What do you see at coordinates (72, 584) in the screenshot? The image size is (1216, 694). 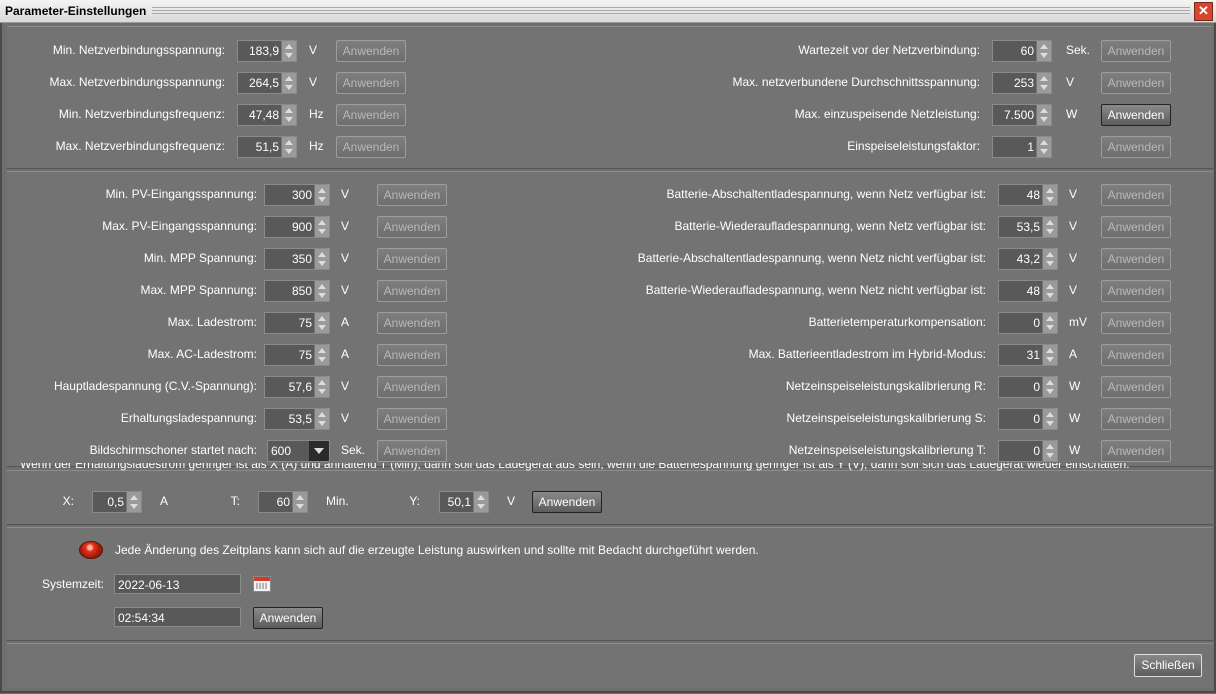 I see `systemzeit-label: Systemzeit:` at bounding box center [72, 584].